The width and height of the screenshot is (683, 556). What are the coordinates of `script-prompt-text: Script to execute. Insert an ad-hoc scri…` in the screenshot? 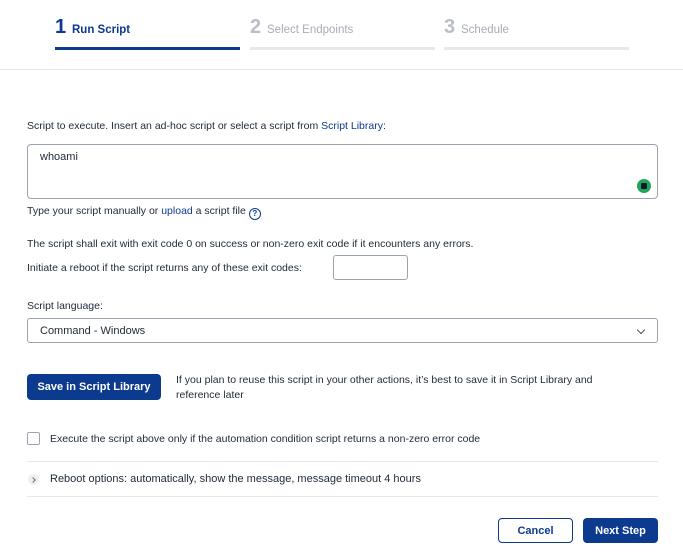 It's located at (174, 126).